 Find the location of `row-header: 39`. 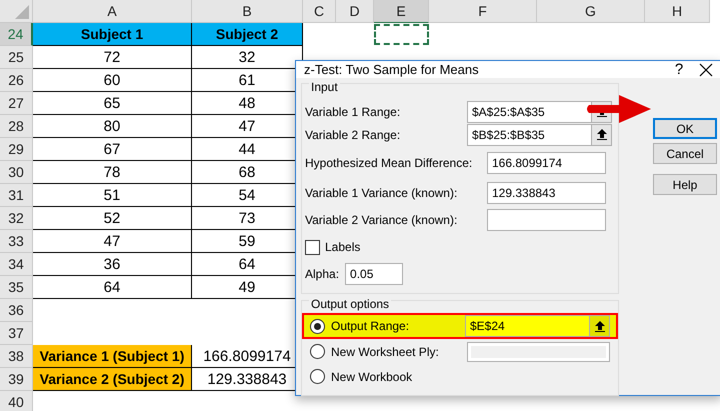

row-header: 39 is located at coordinates (16, 379).